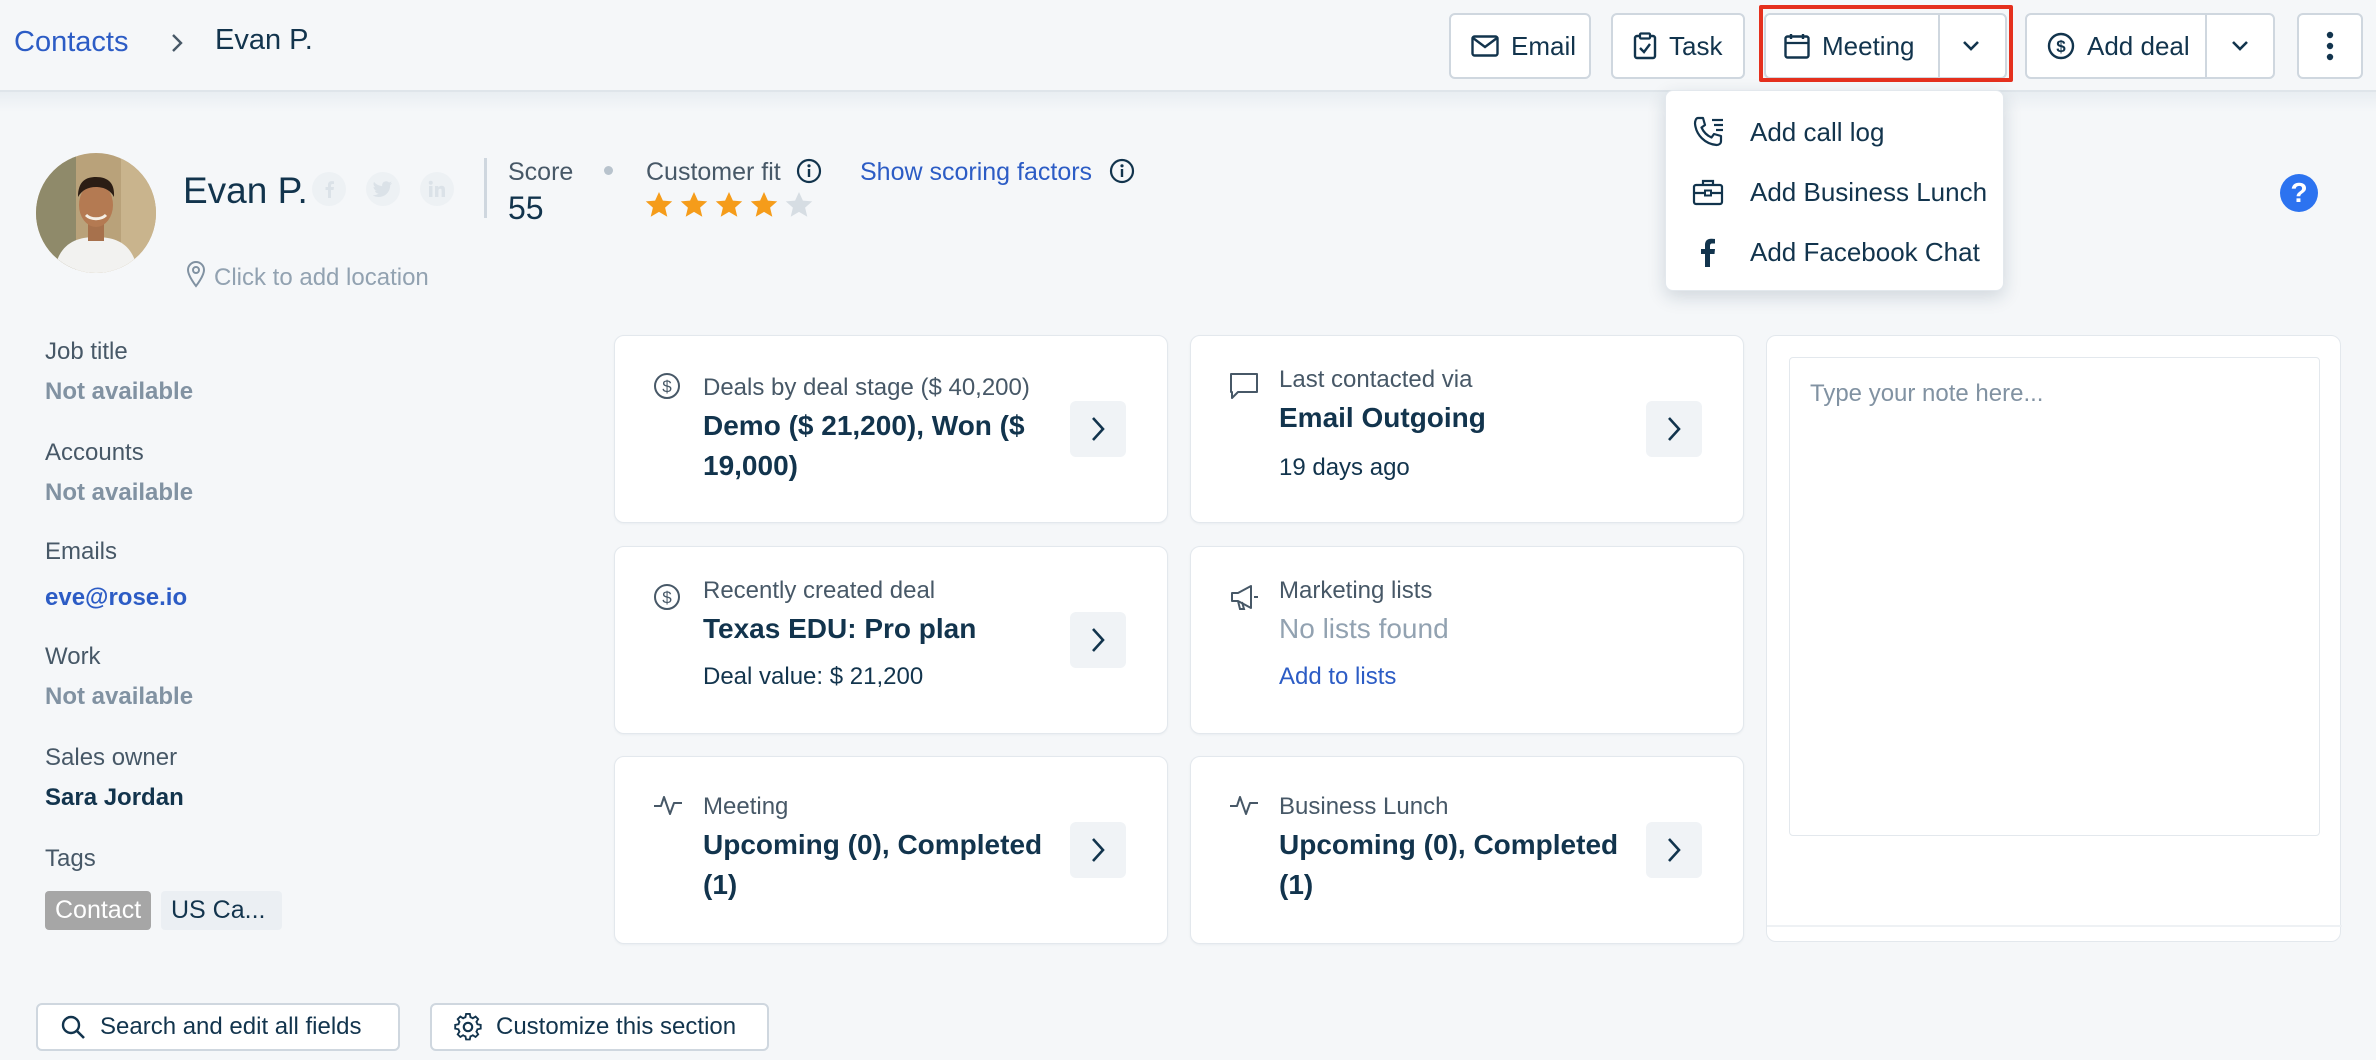  Describe the element at coordinates (1188, 46) in the screenshot. I see `top-bar` at that location.